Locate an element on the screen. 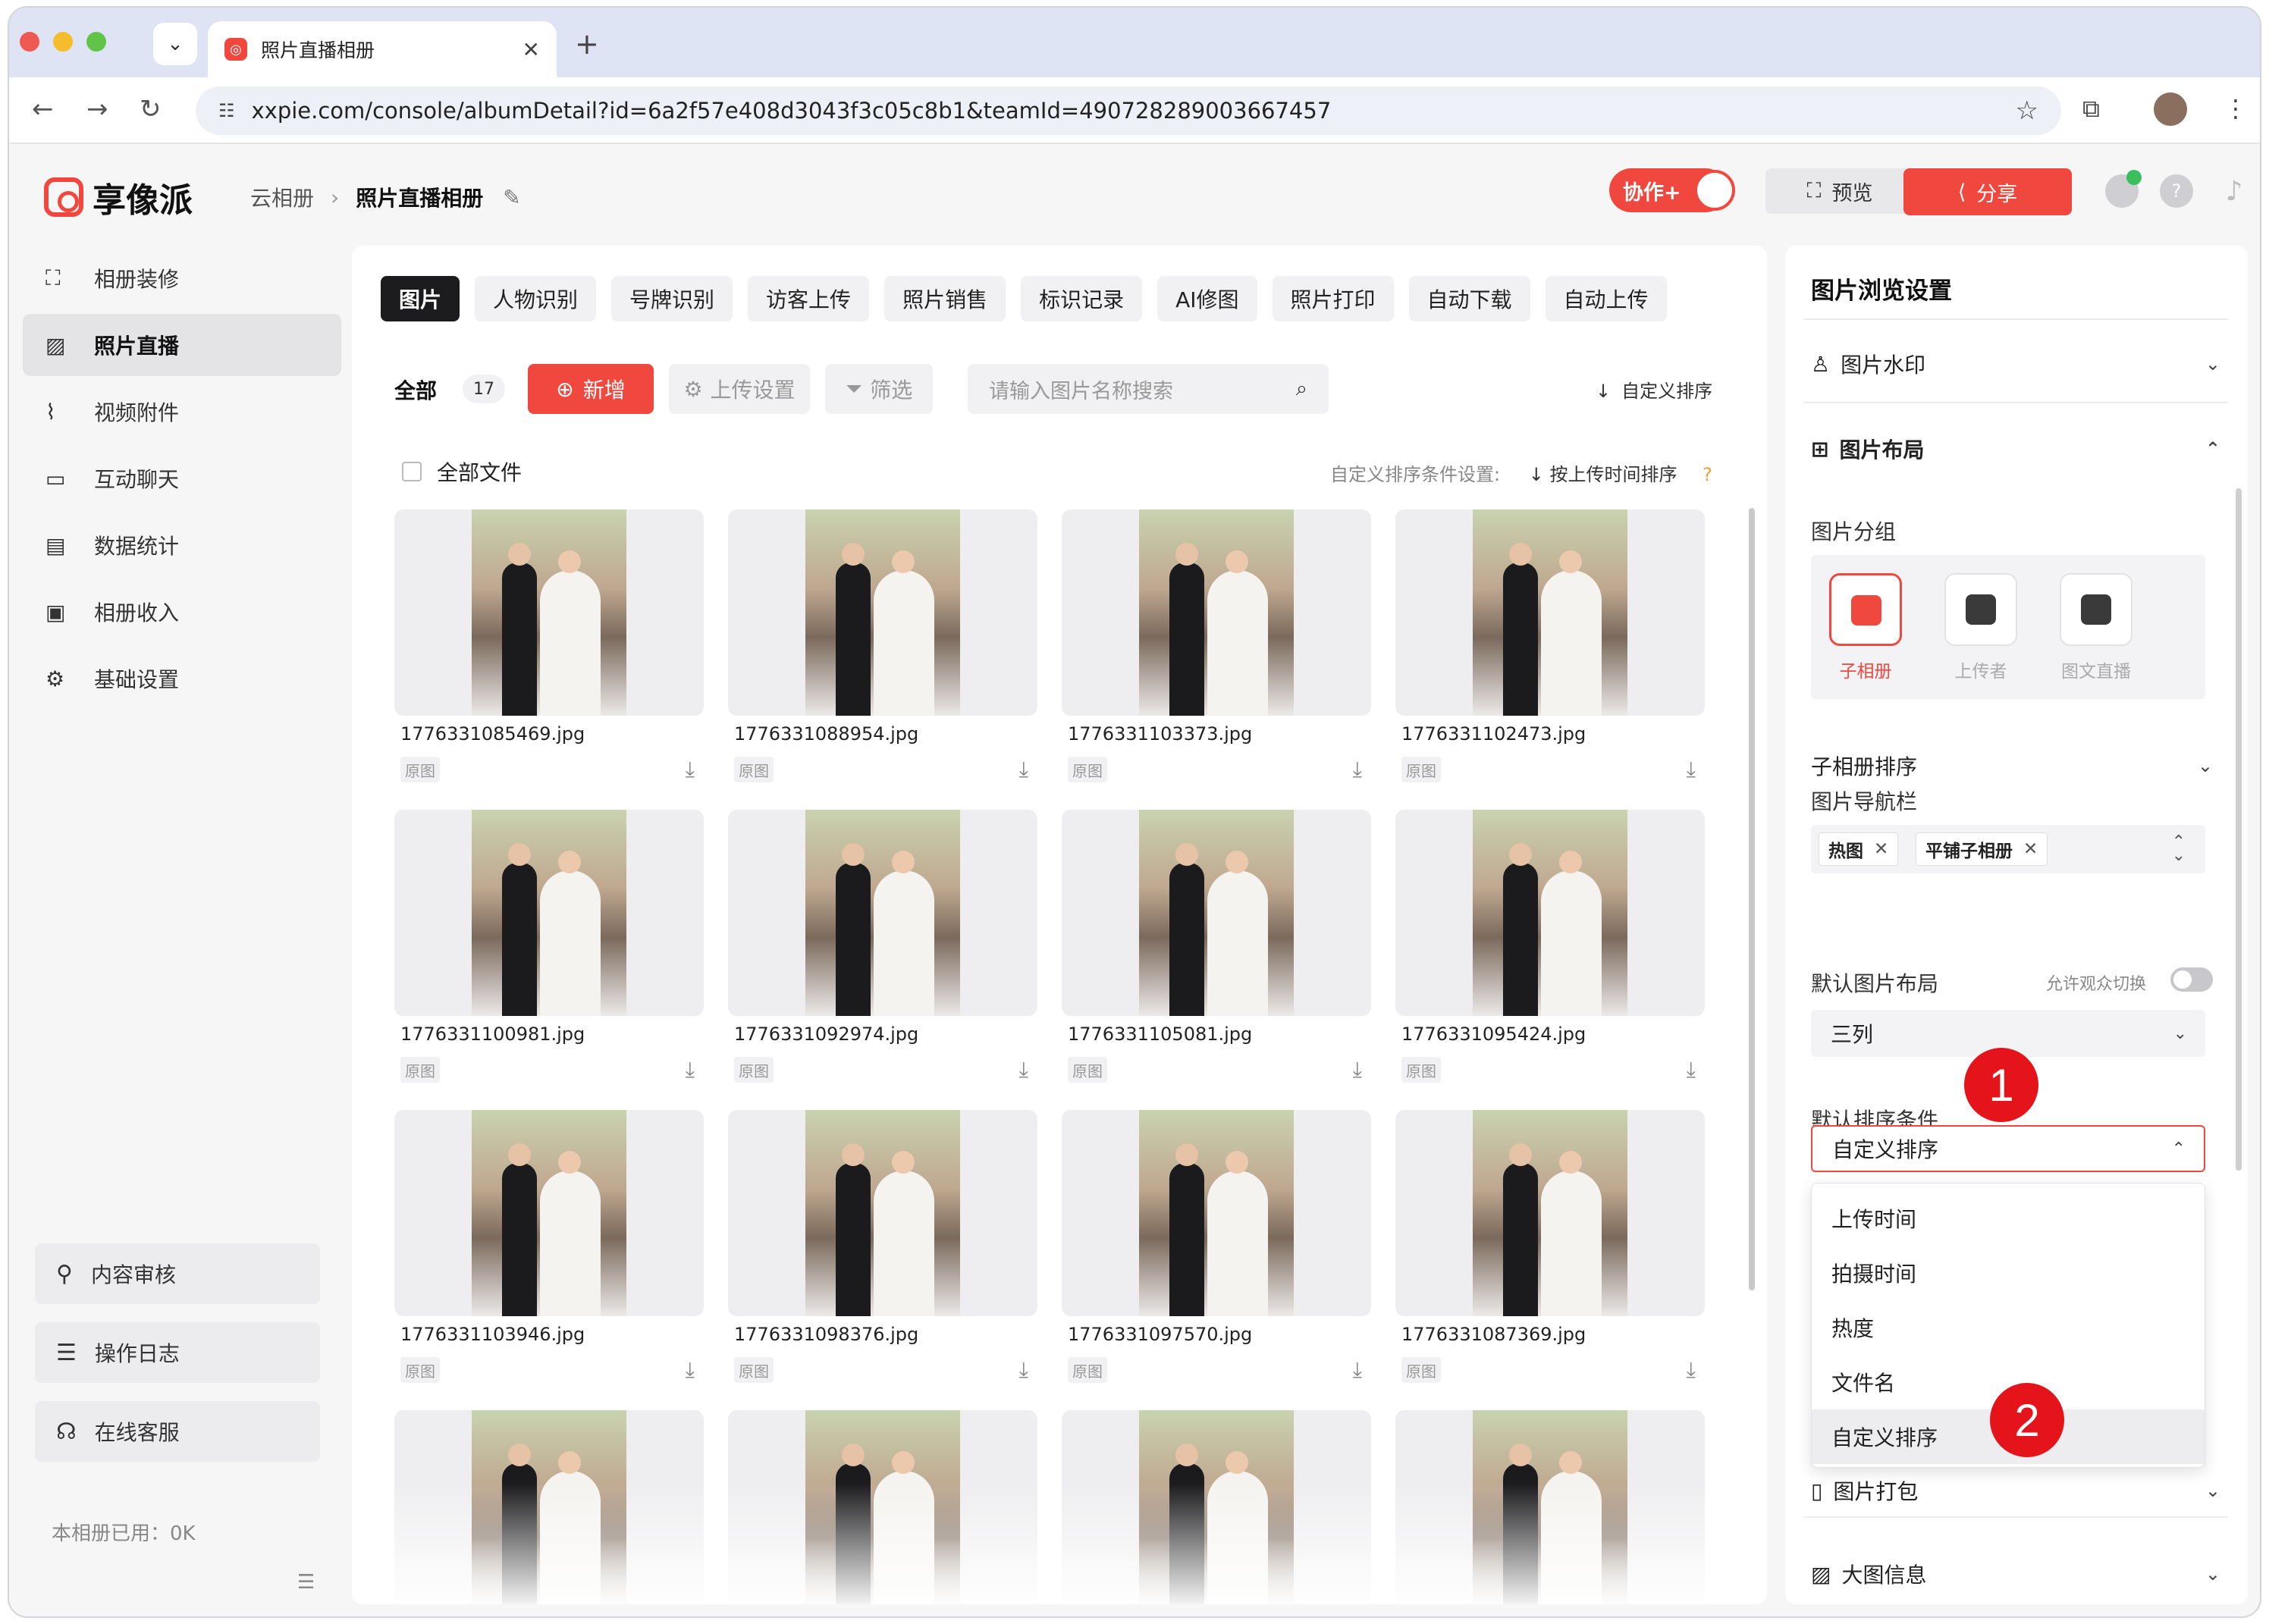 The width and height of the screenshot is (2269, 1624). sort-option-shoot-time: 拍摄时间 is located at coordinates (2008, 1273).